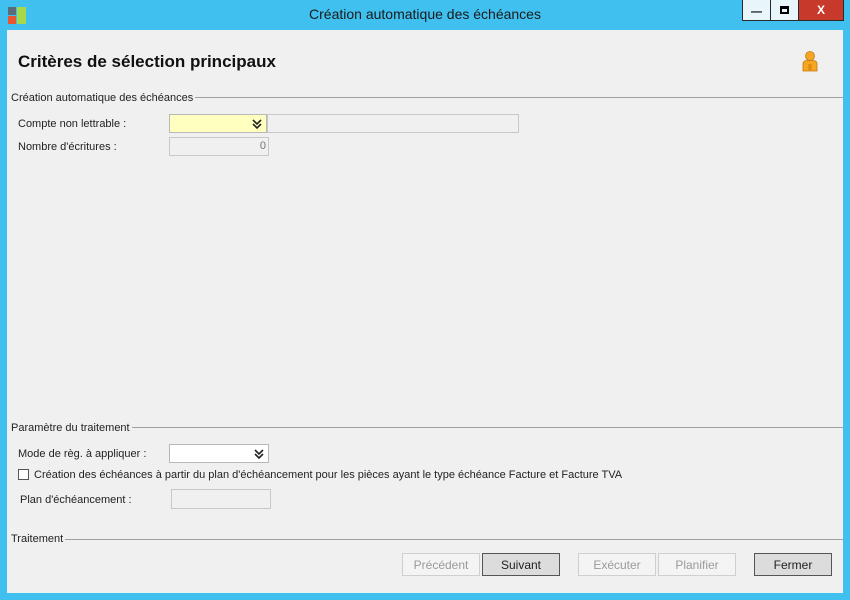 This screenshot has width=850, height=600. I want to click on plan-label: Plan d'échéancement :, so click(76, 500).